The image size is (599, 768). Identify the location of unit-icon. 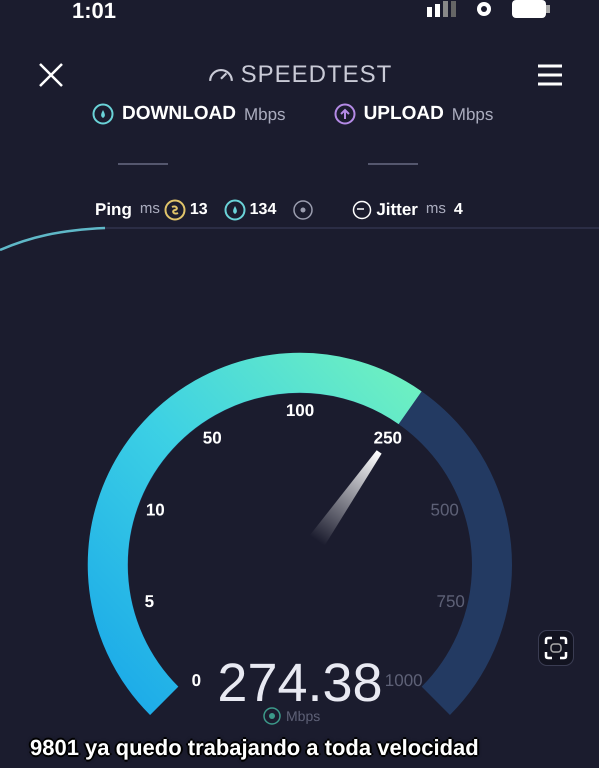
(272, 715).